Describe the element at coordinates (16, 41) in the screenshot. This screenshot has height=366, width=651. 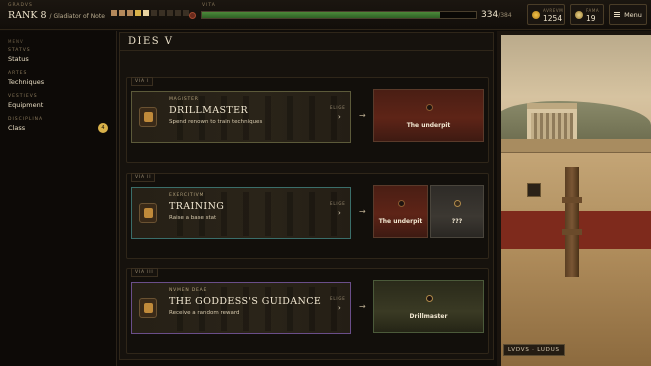
I see `sidebar-heading: MENV` at that location.